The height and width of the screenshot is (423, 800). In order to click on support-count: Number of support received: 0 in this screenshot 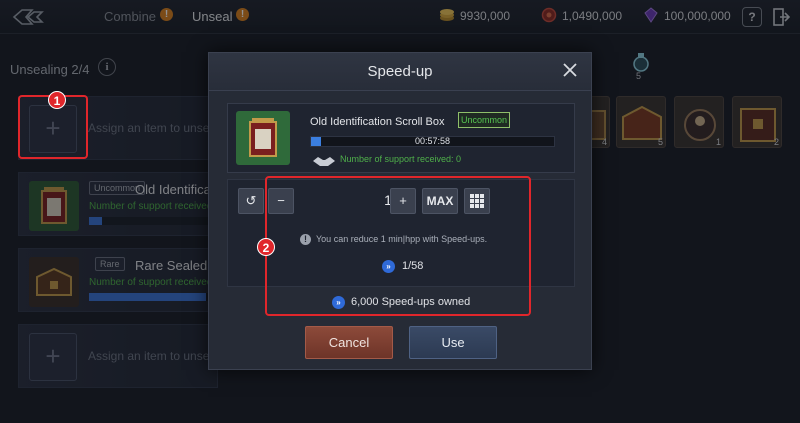, I will do `click(401, 159)`.